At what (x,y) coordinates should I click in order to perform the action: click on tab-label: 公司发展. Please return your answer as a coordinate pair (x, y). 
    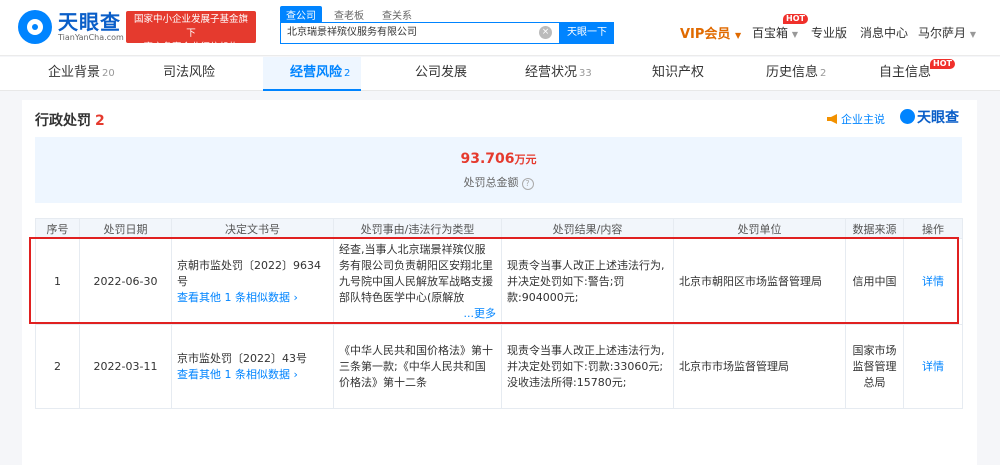
    Looking at the image, I should click on (441, 72).